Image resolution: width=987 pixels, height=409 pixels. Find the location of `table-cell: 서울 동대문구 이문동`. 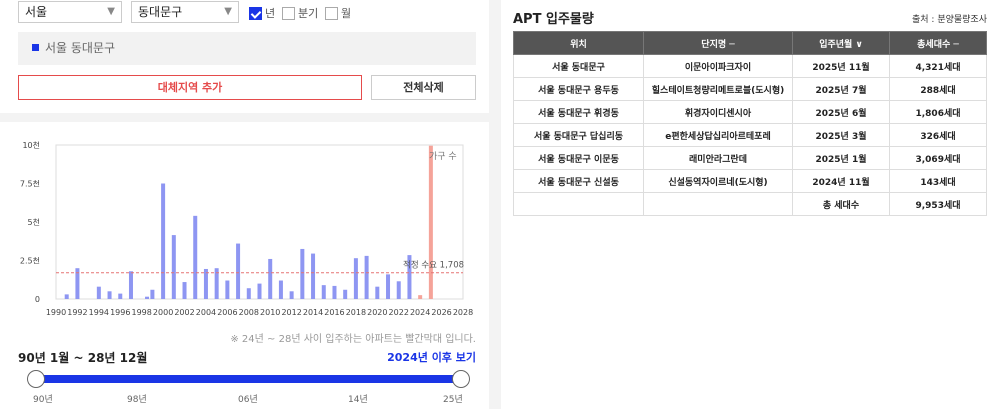

table-cell: 서울 동대문구 이문동 is located at coordinates (578, 158).